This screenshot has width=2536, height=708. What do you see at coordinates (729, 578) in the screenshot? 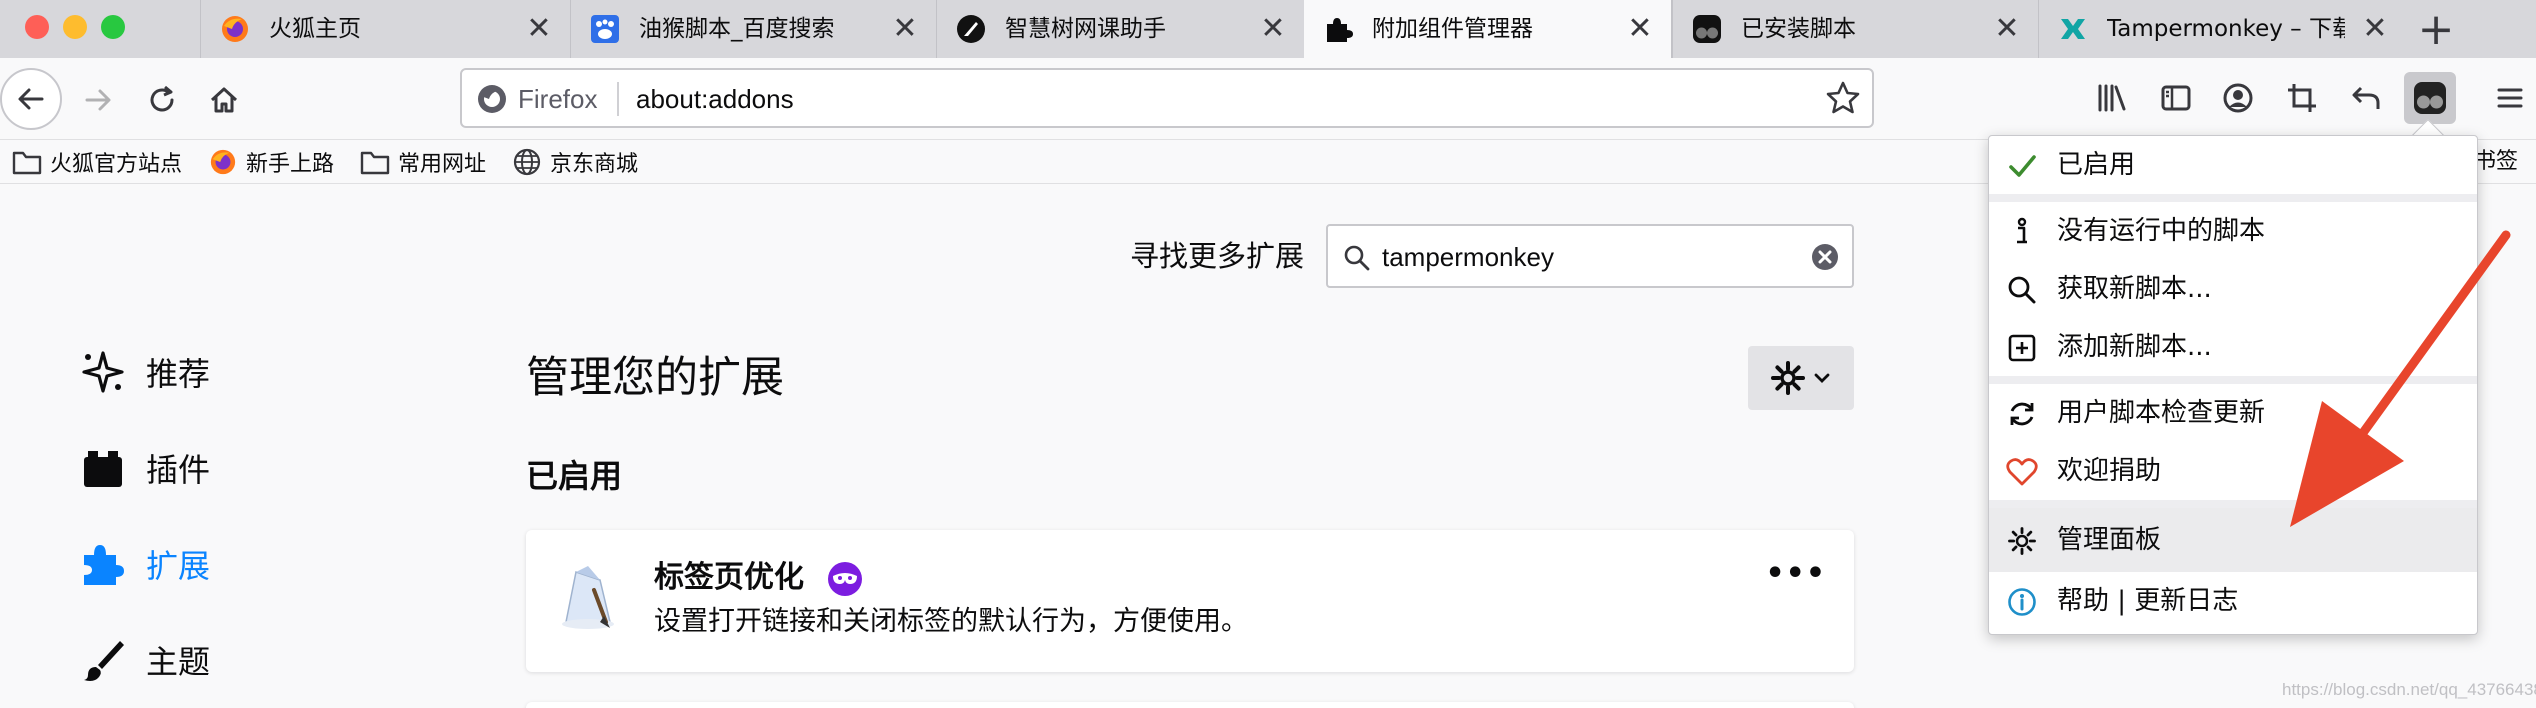
I see `addon-name: 标签页优化` at bounding box center [729, 578].